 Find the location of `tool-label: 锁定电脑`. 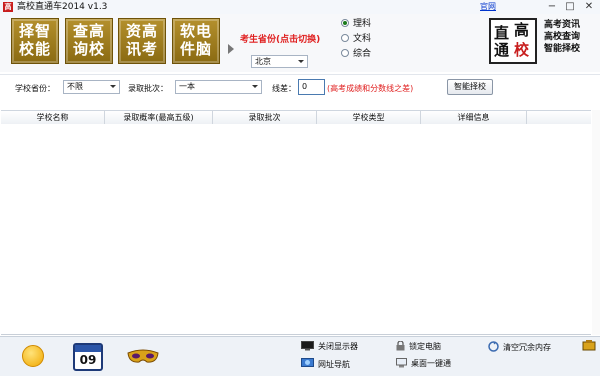

tool-label: 锁定电脑 is located at coordinates (425, 346).